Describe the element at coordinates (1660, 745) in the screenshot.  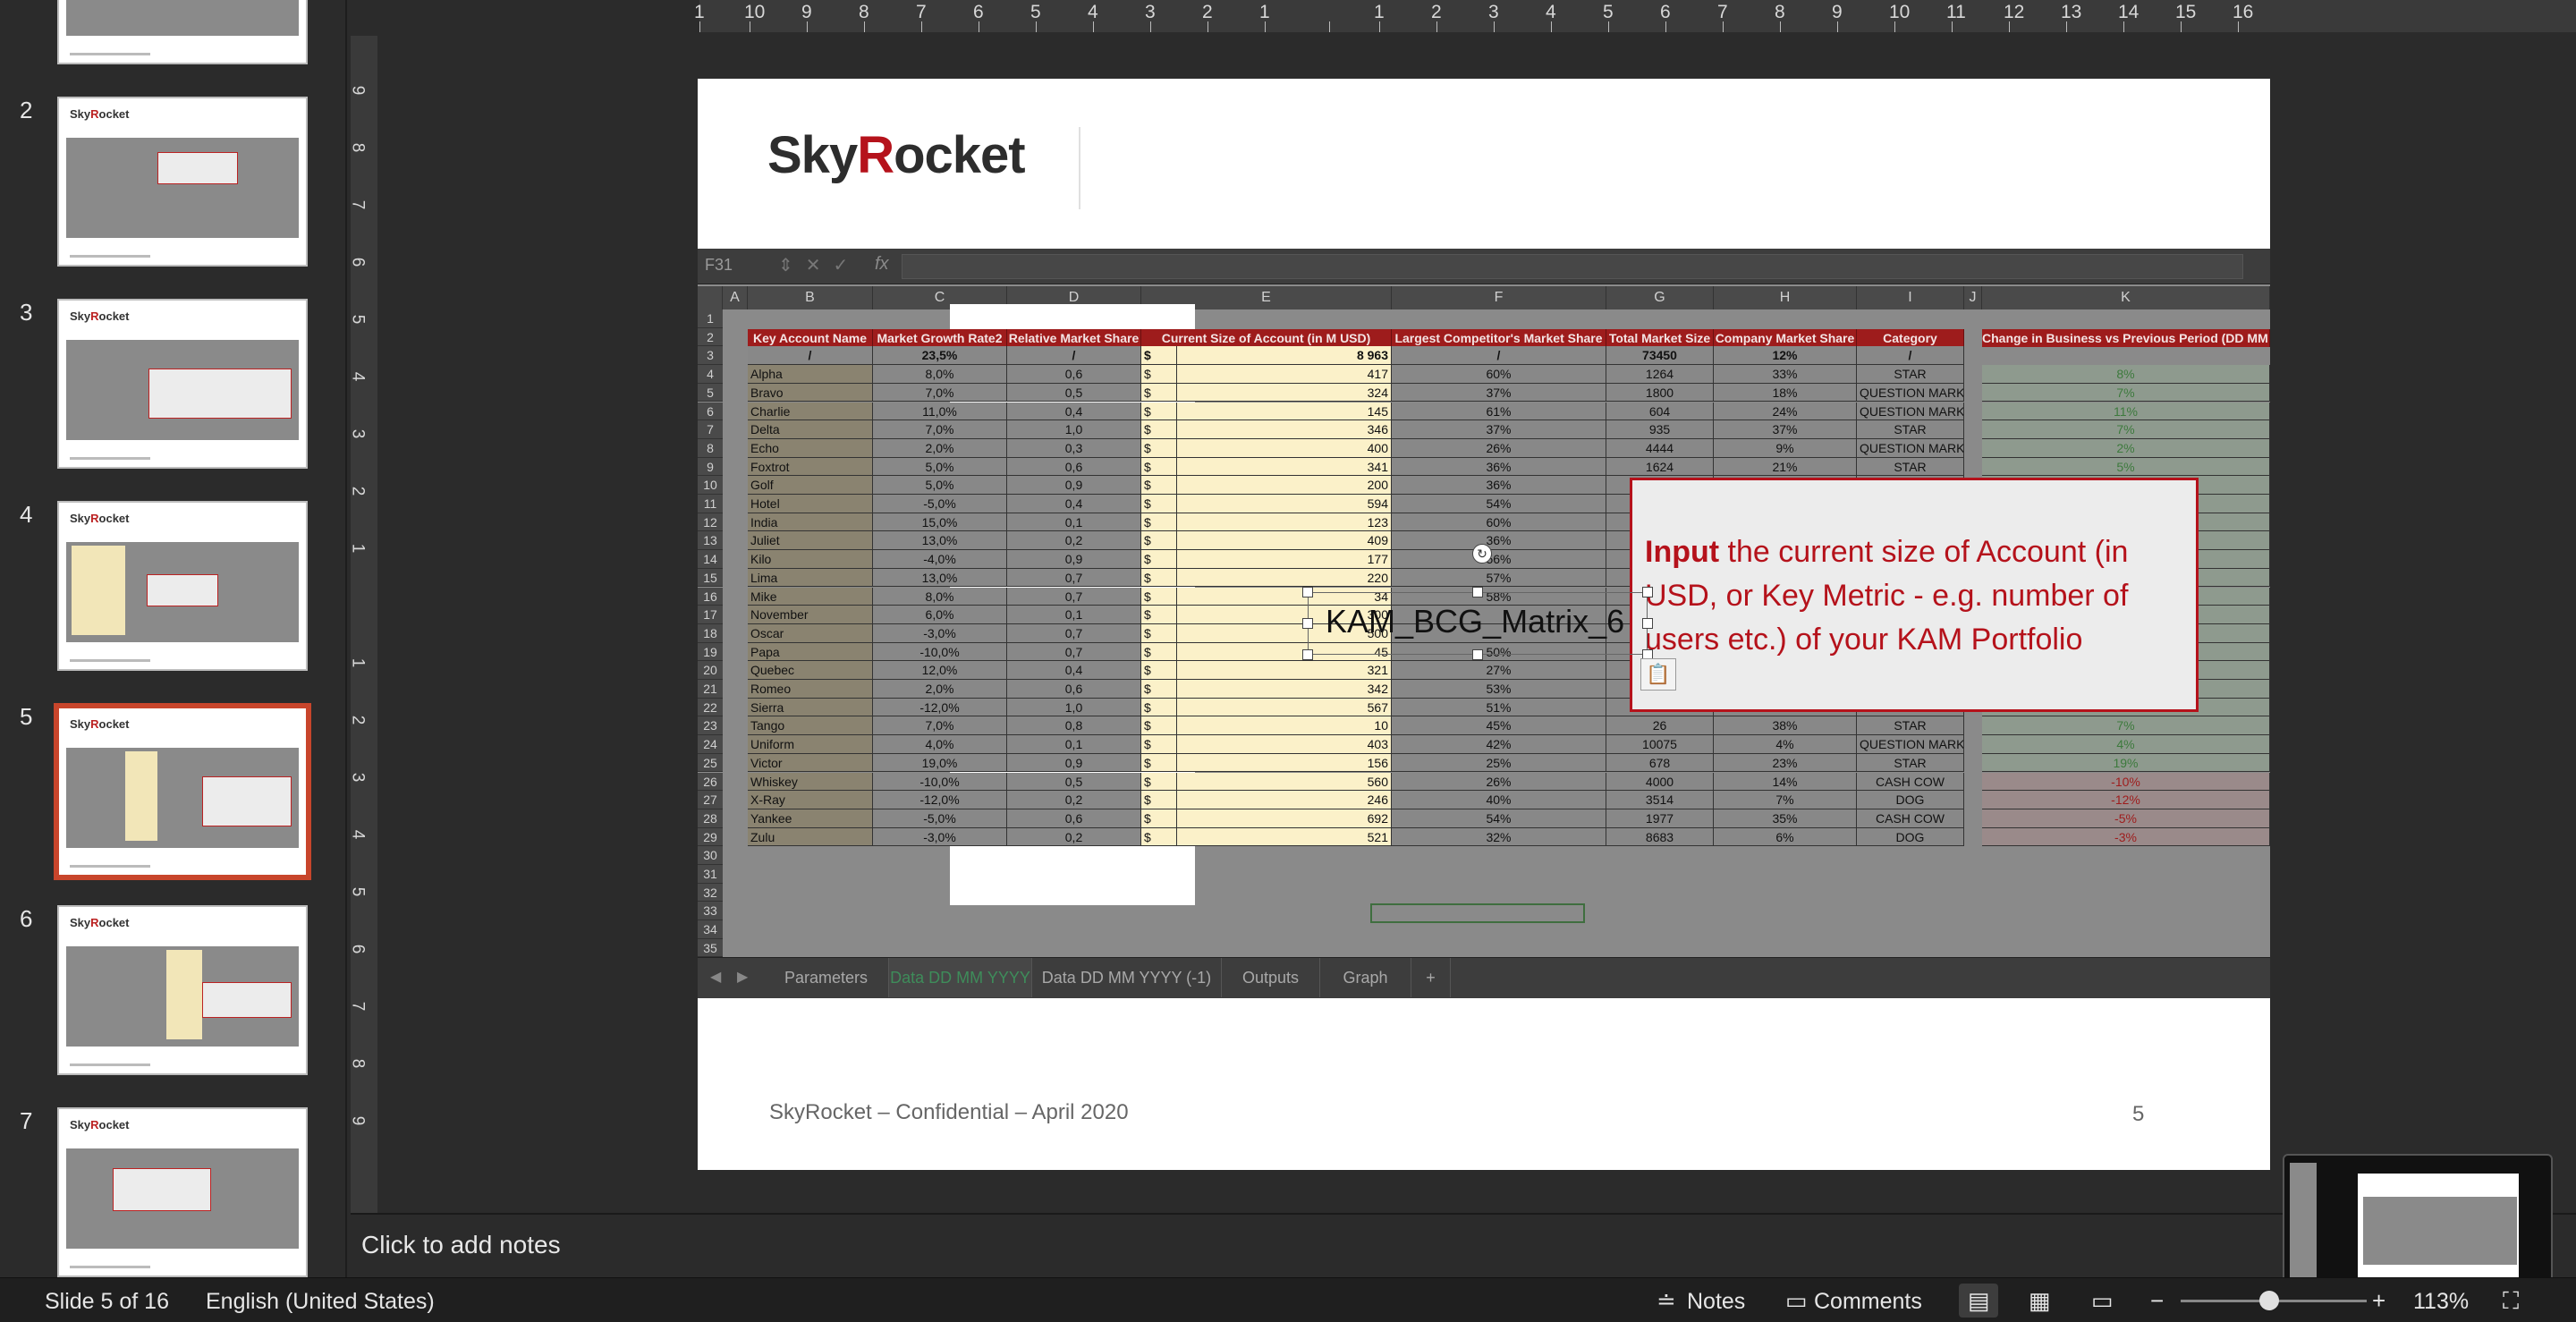
I see `market-size-cell: 10075` at that location.